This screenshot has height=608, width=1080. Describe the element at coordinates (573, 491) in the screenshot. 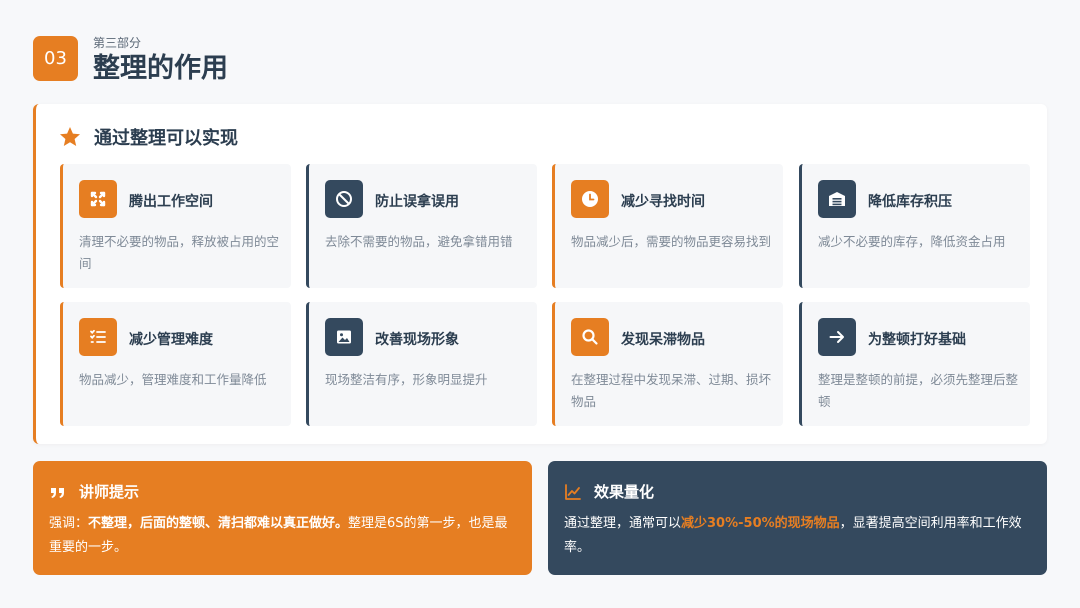

I see `chart-line-icon` at that location.